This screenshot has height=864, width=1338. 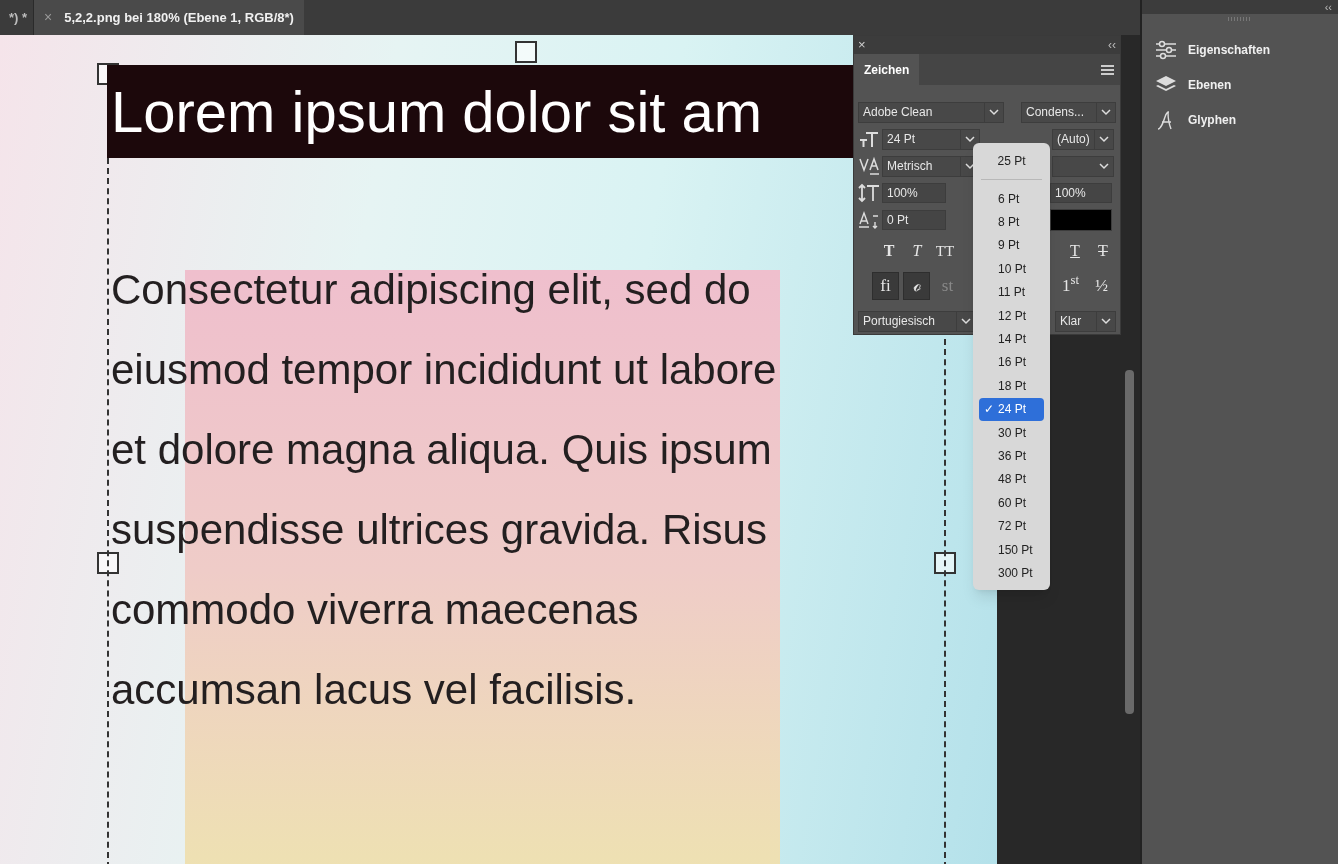 I want to click on opentype-button: ½, so click(x=1101, y=286).